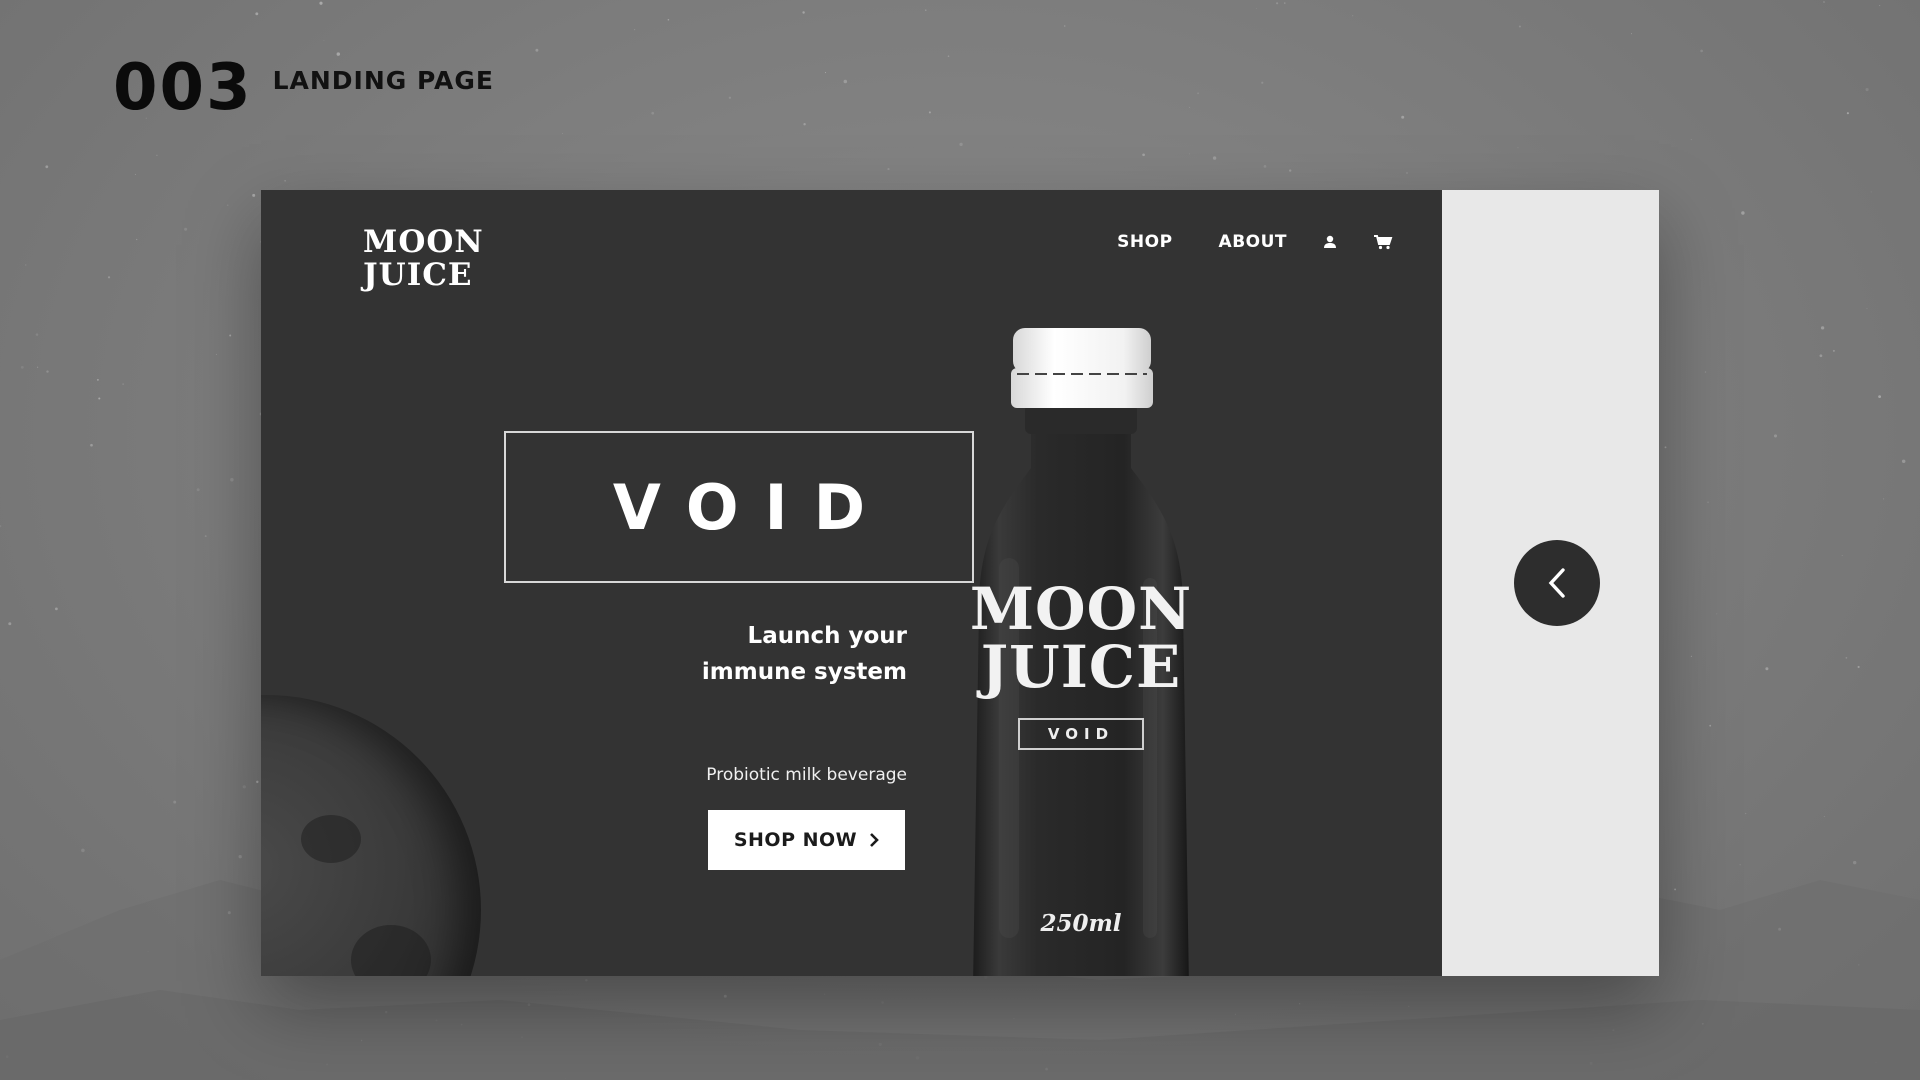  I want to click on slide-header: 003 LANDING PAGE, so click(303, 88).